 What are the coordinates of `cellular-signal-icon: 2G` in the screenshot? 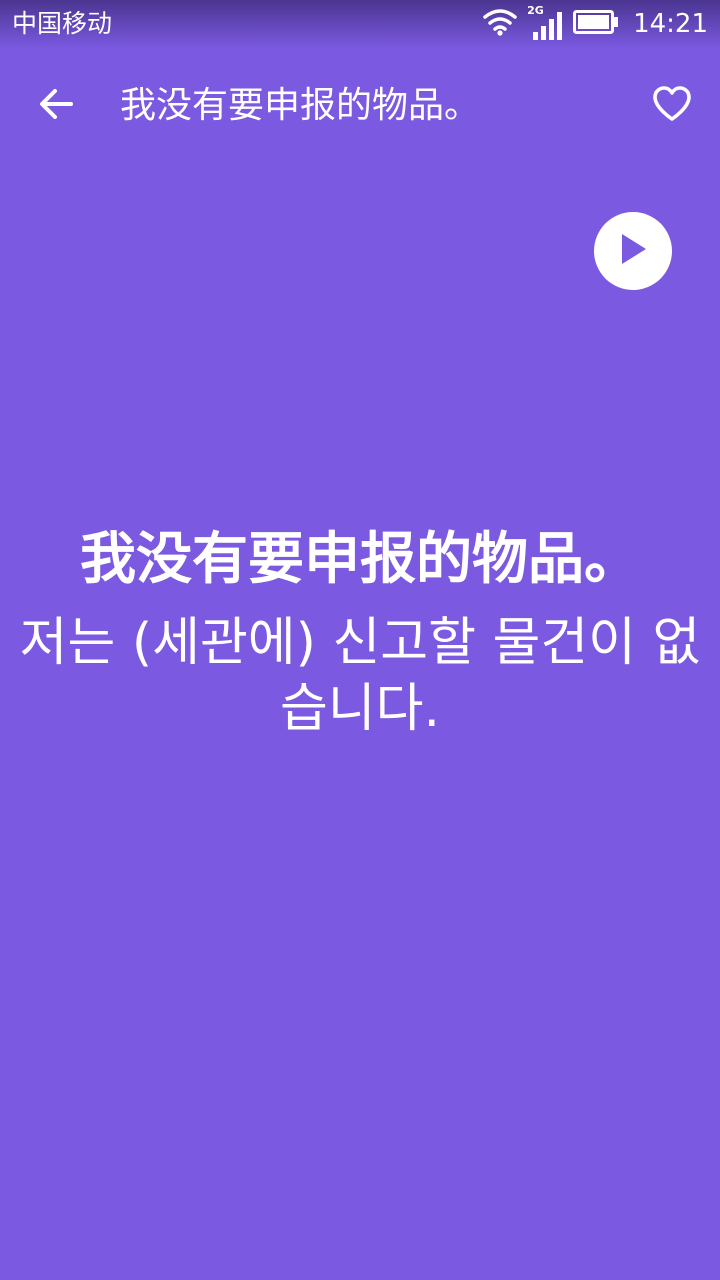 It's located at (545, 23).